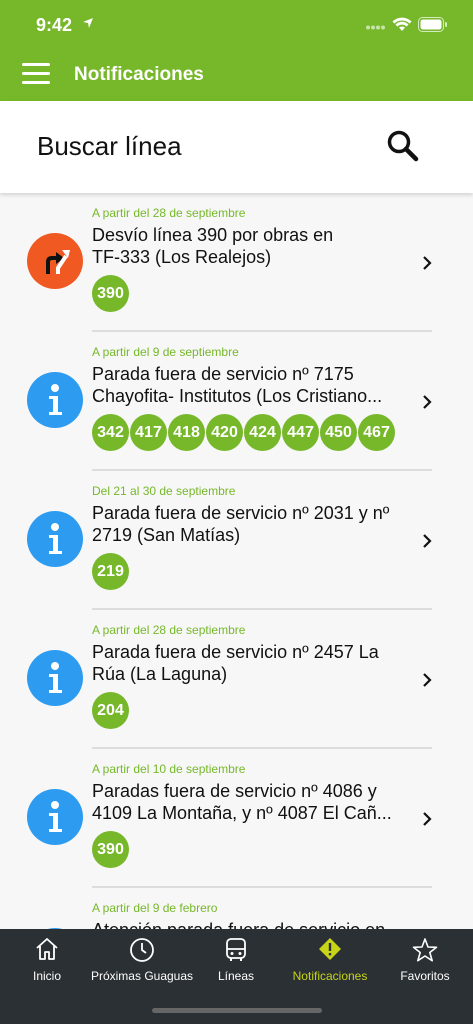  Describe the element at coordinates (110, 571) in the screenshot. I see `line-badge: 219` at that location.